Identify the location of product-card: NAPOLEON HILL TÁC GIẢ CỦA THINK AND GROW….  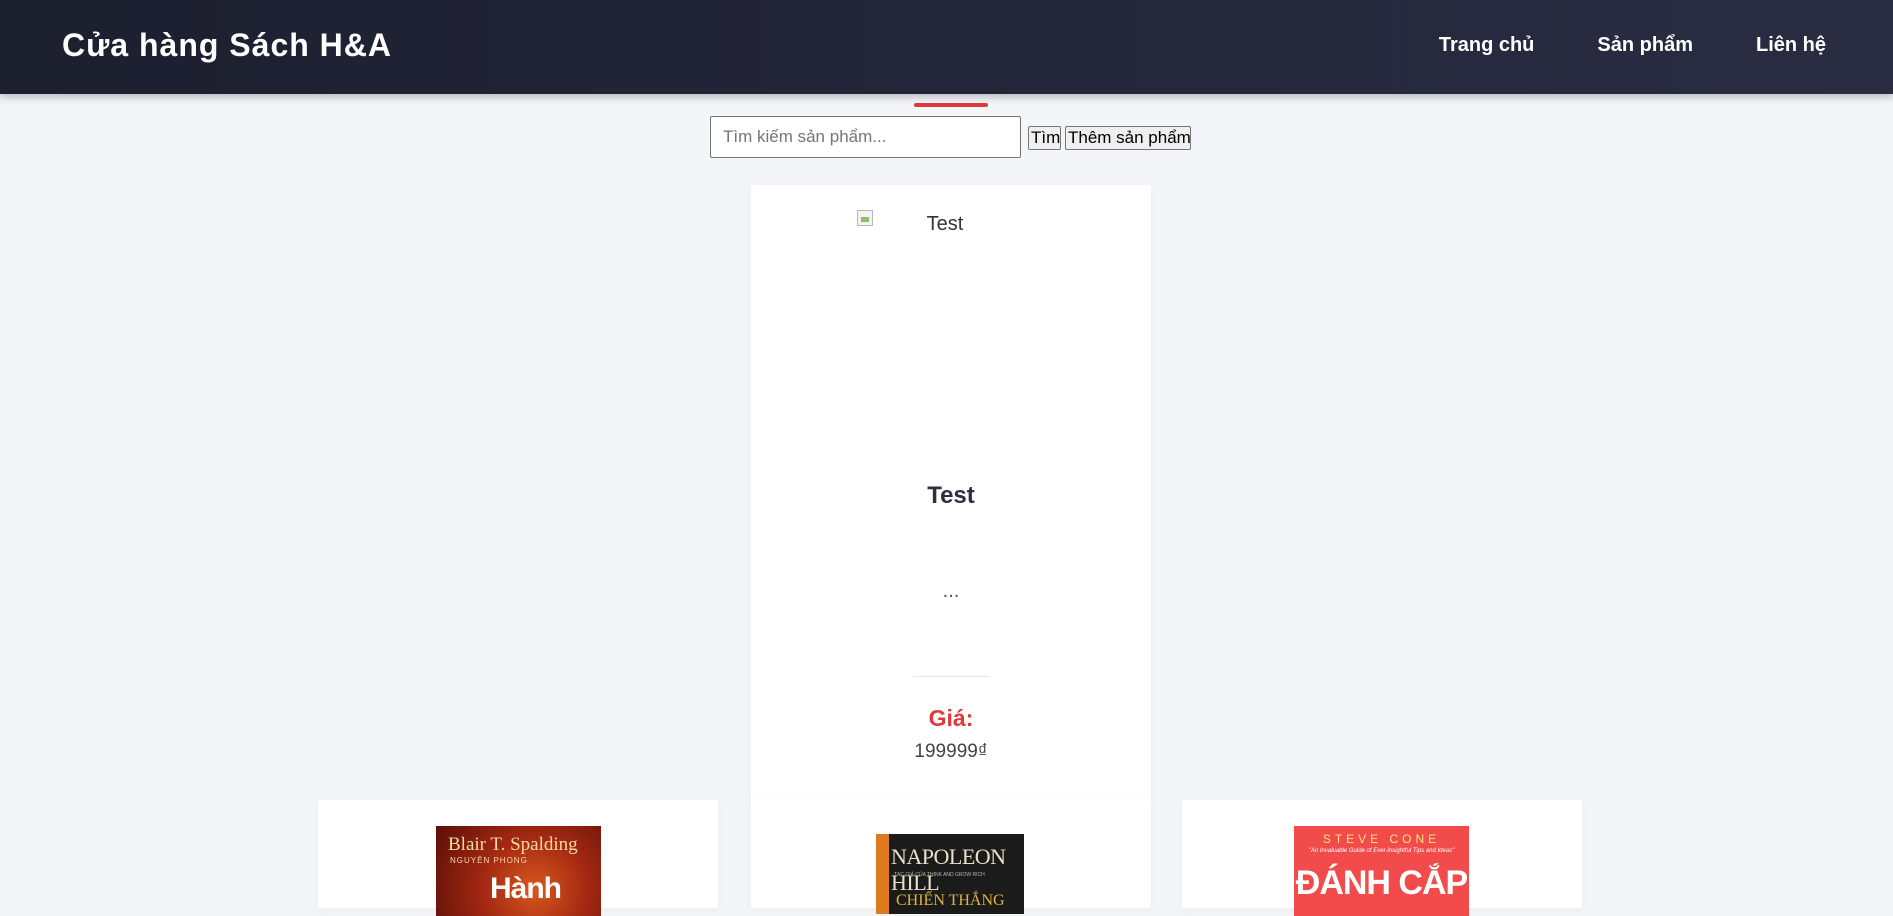
(951, 857).